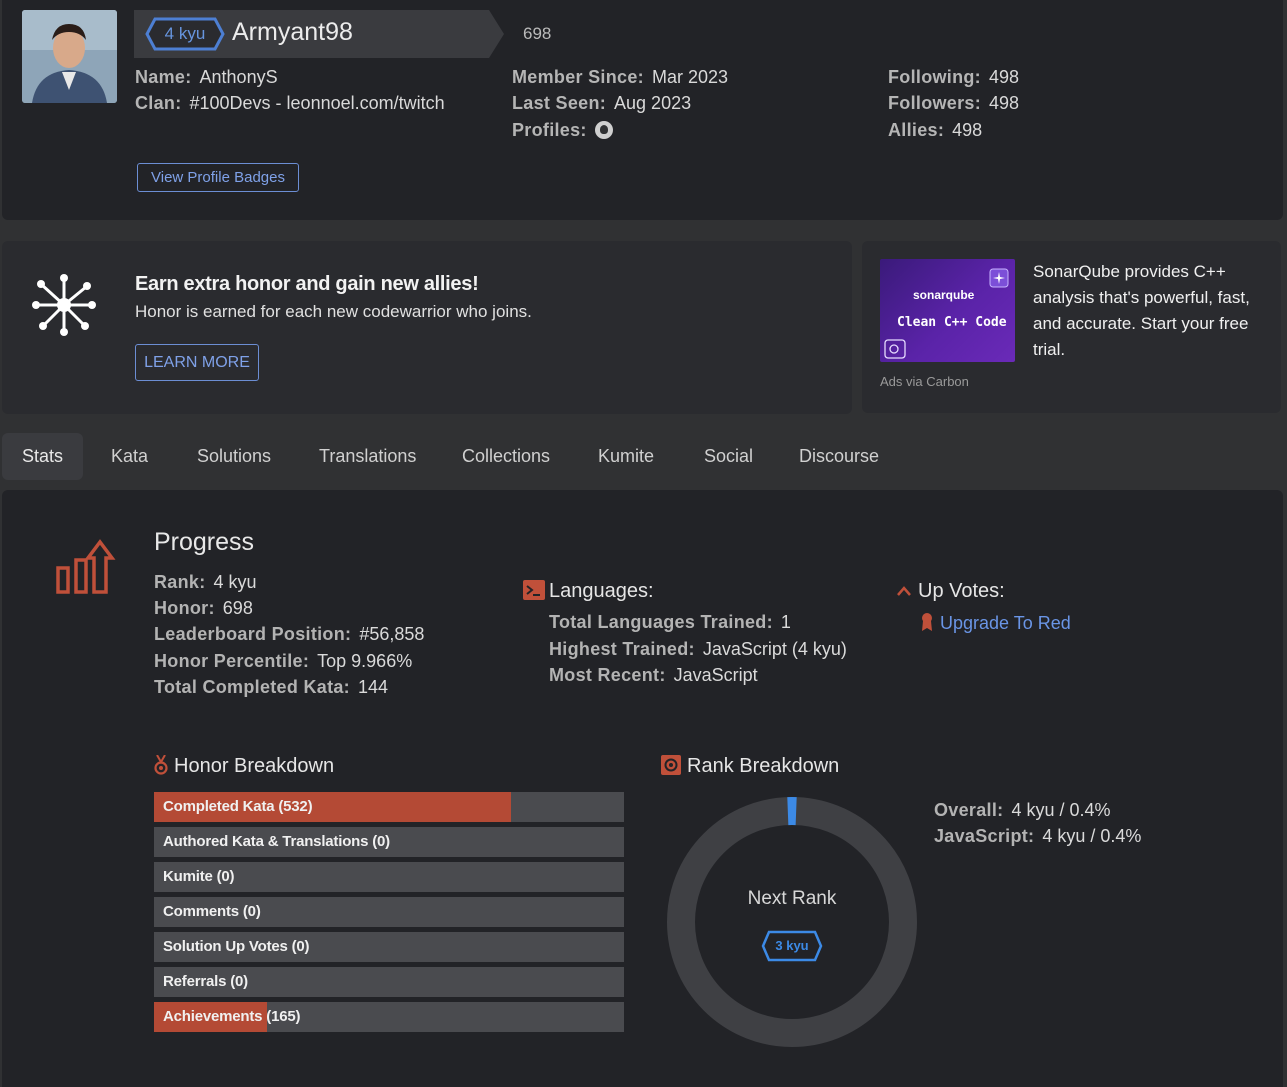 This screenshot has width=1287, height=1087. Describe the element at coordinates (601, 591) in the screenshot. I see `languages-title: Languages:` at that location.